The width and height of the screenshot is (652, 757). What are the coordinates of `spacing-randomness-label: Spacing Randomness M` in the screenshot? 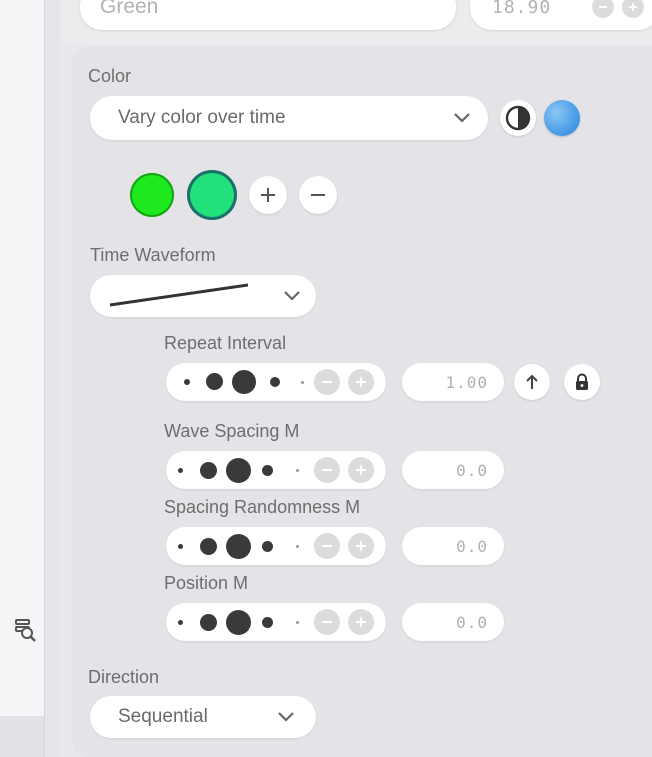 It's located at (262, 507).